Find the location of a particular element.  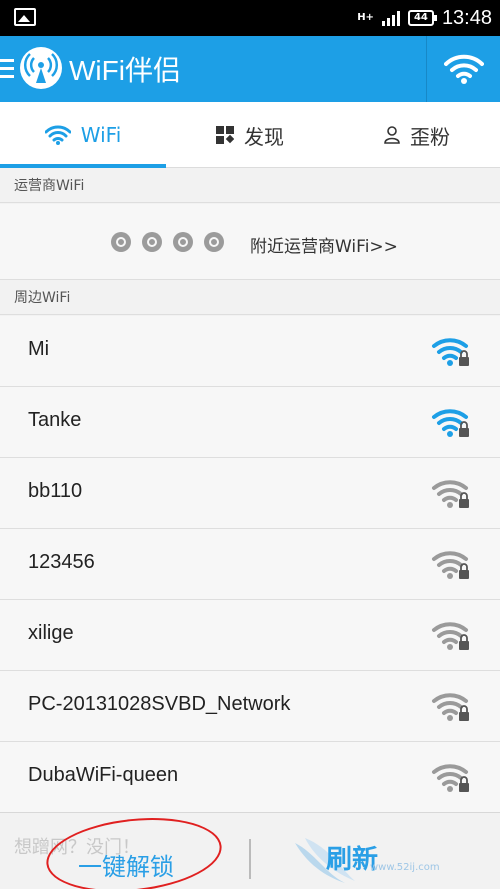

status-time: 13:48 is located at coordinates (466, 17).